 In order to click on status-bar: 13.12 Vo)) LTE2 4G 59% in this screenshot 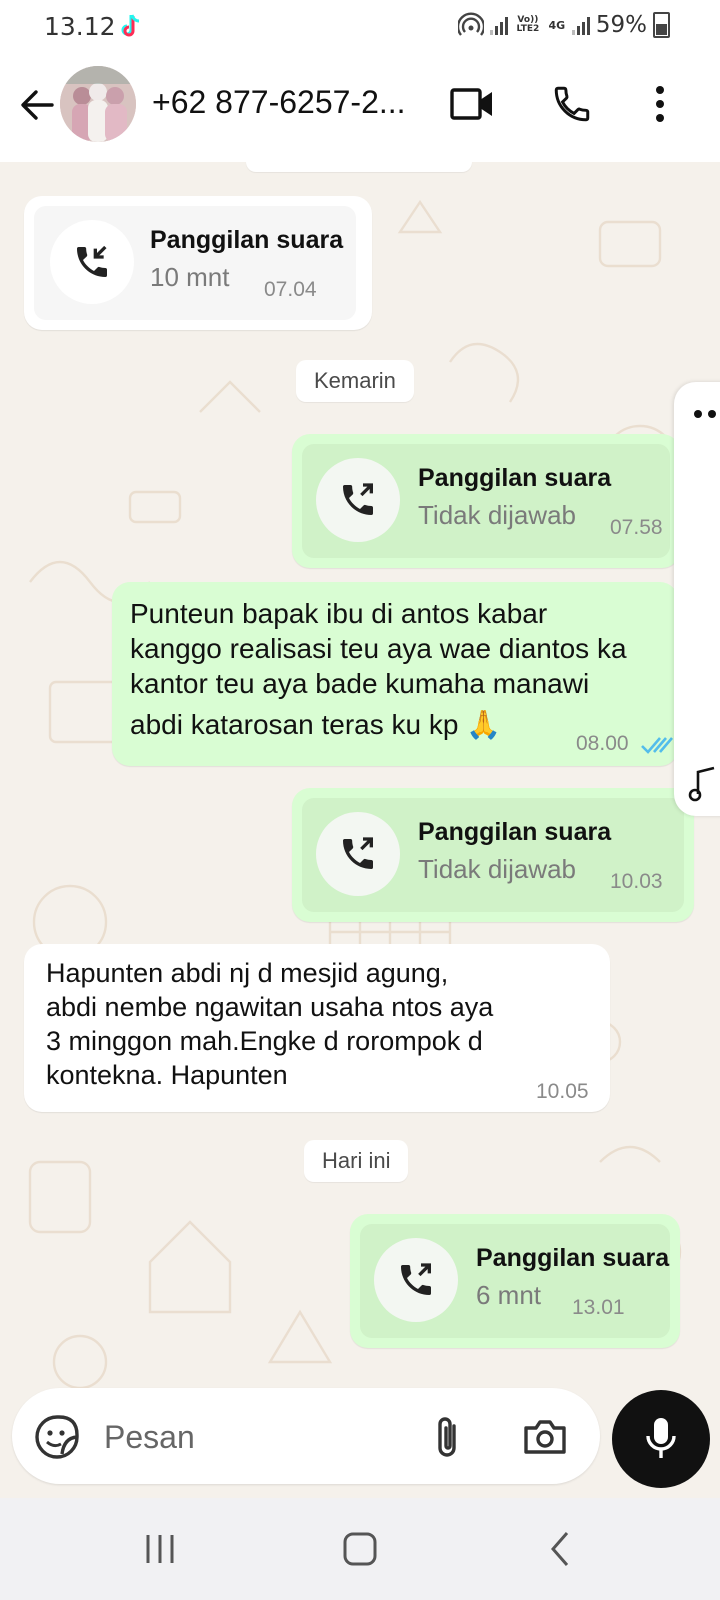, I will do `click(360, 27)`.